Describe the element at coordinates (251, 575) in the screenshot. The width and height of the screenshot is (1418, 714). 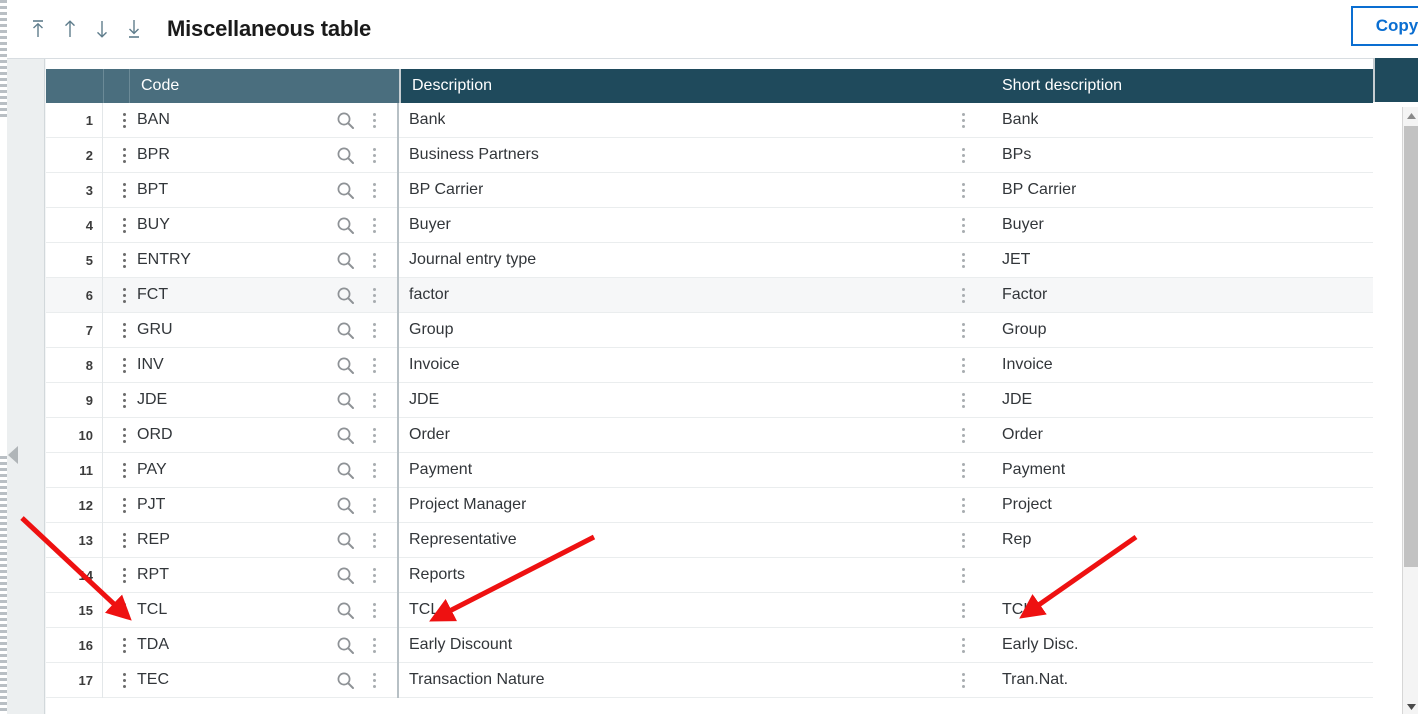
I see `cell-code: RPT` at that location.